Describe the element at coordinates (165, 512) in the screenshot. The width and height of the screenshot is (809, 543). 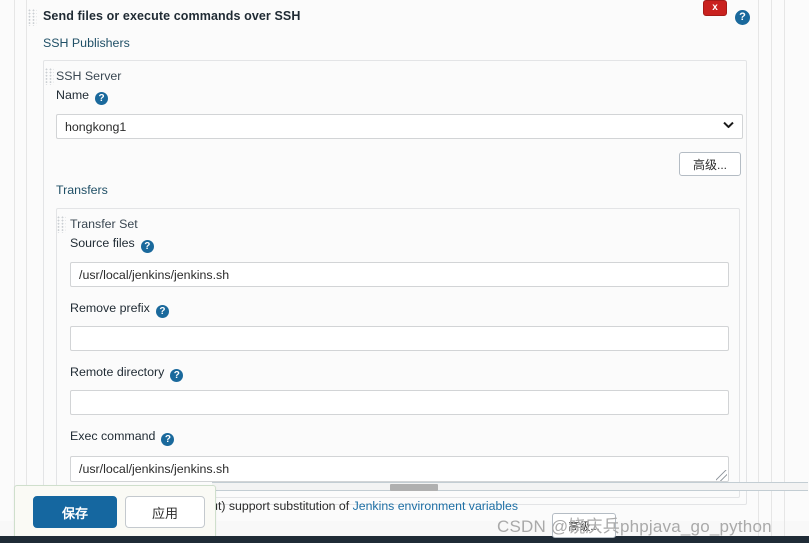
I see `apply-button: 应用` at that location.